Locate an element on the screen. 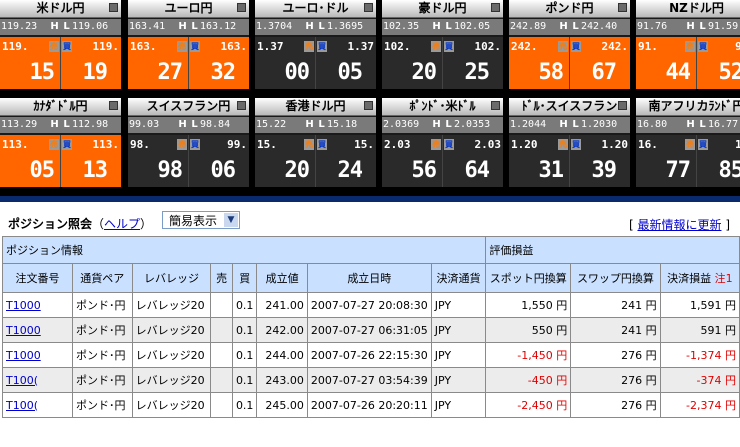  sell-price-button: 98. 売 98 is located at coordinates (158, 161).